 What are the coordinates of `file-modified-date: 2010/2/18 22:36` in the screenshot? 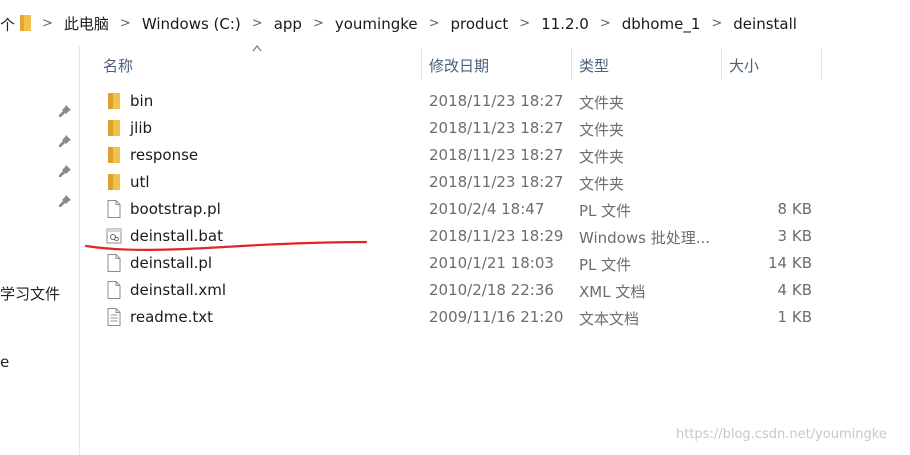 It's located at (491, 290).